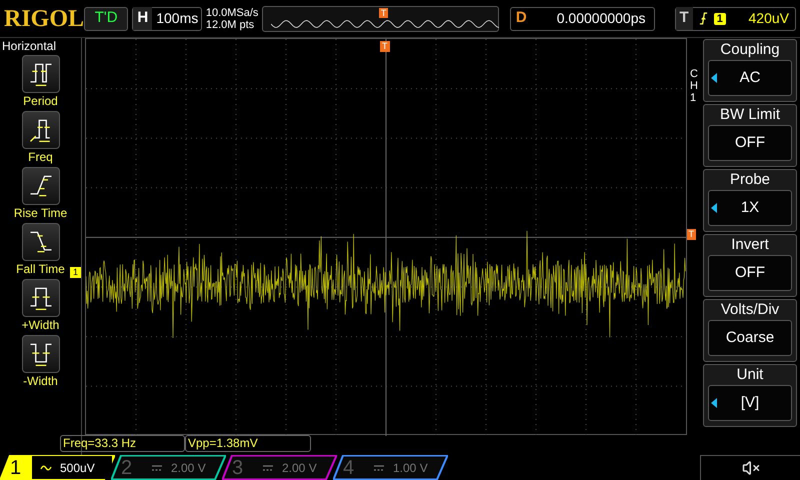  I want to click on channel-menu-button: Volts/Div Coarse, so click(750, 330).